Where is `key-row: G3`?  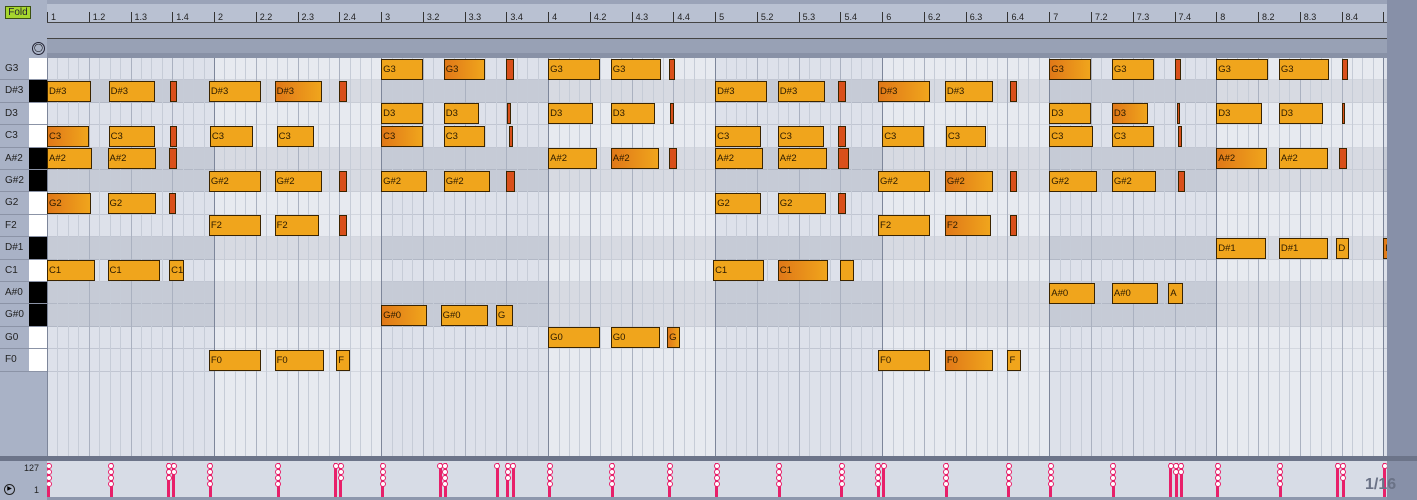
key-row: G3 is located at coordinates (23, 69).